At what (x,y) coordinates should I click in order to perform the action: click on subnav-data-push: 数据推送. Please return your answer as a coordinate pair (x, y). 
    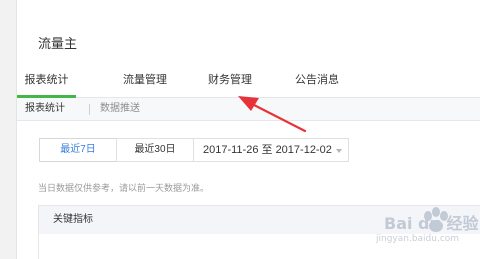
    Looking at the image, I should click on (120, 109).